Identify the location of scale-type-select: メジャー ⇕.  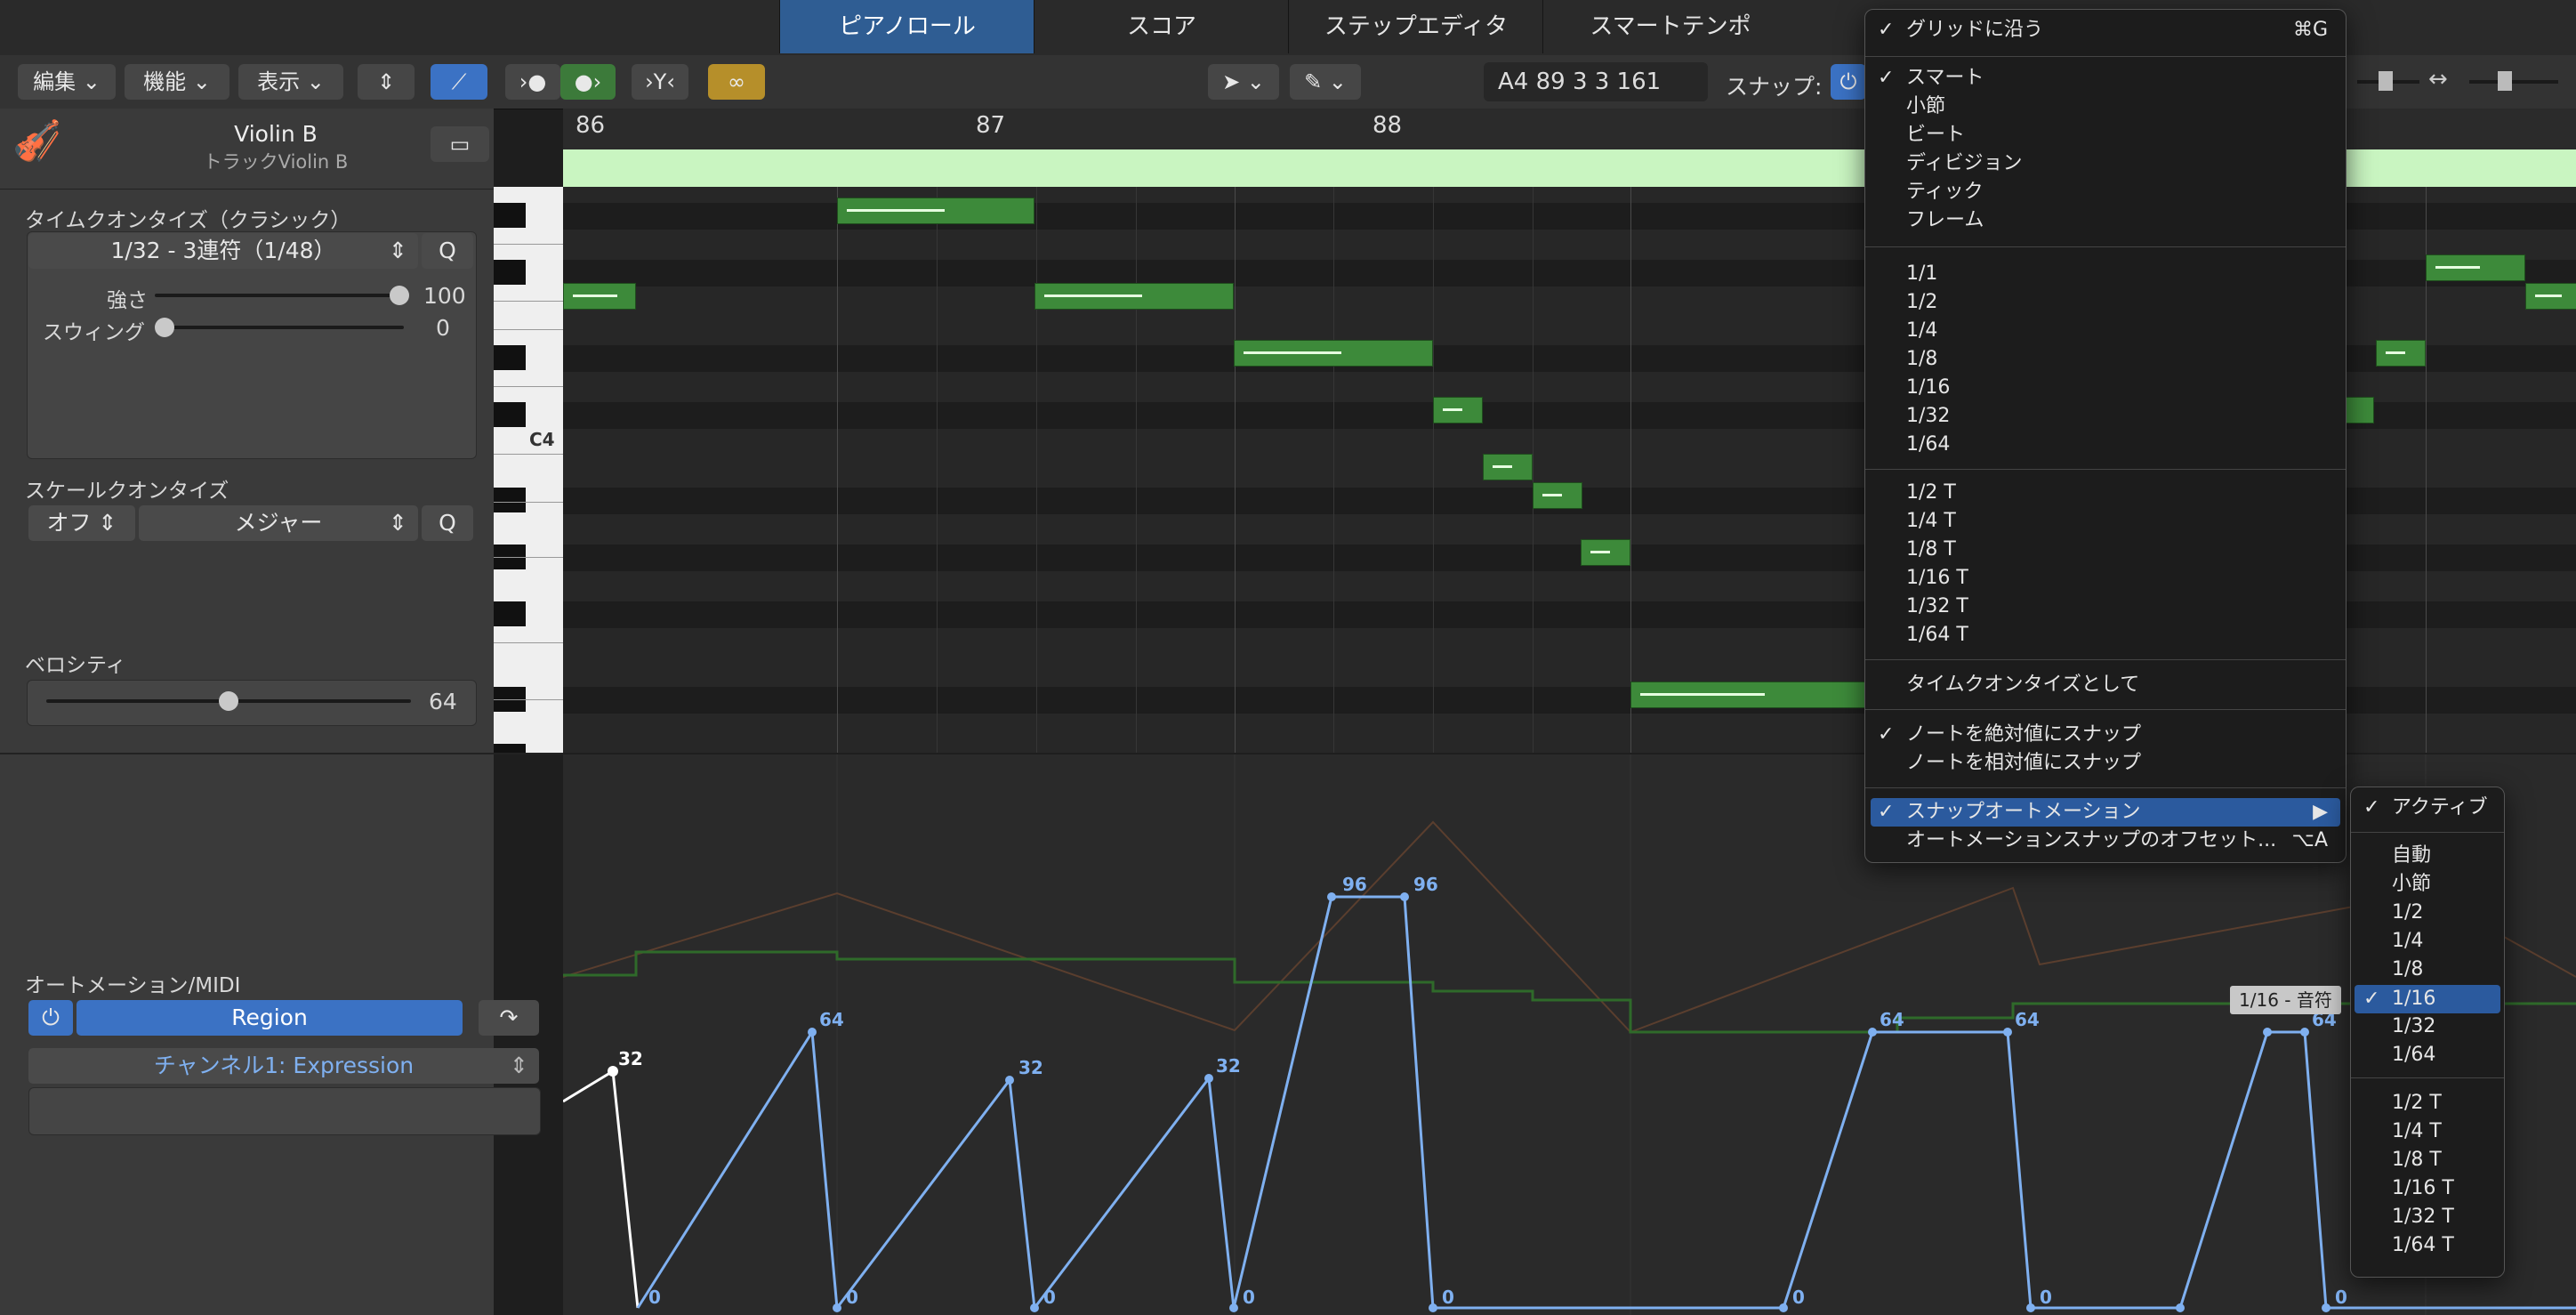
(278, 523).